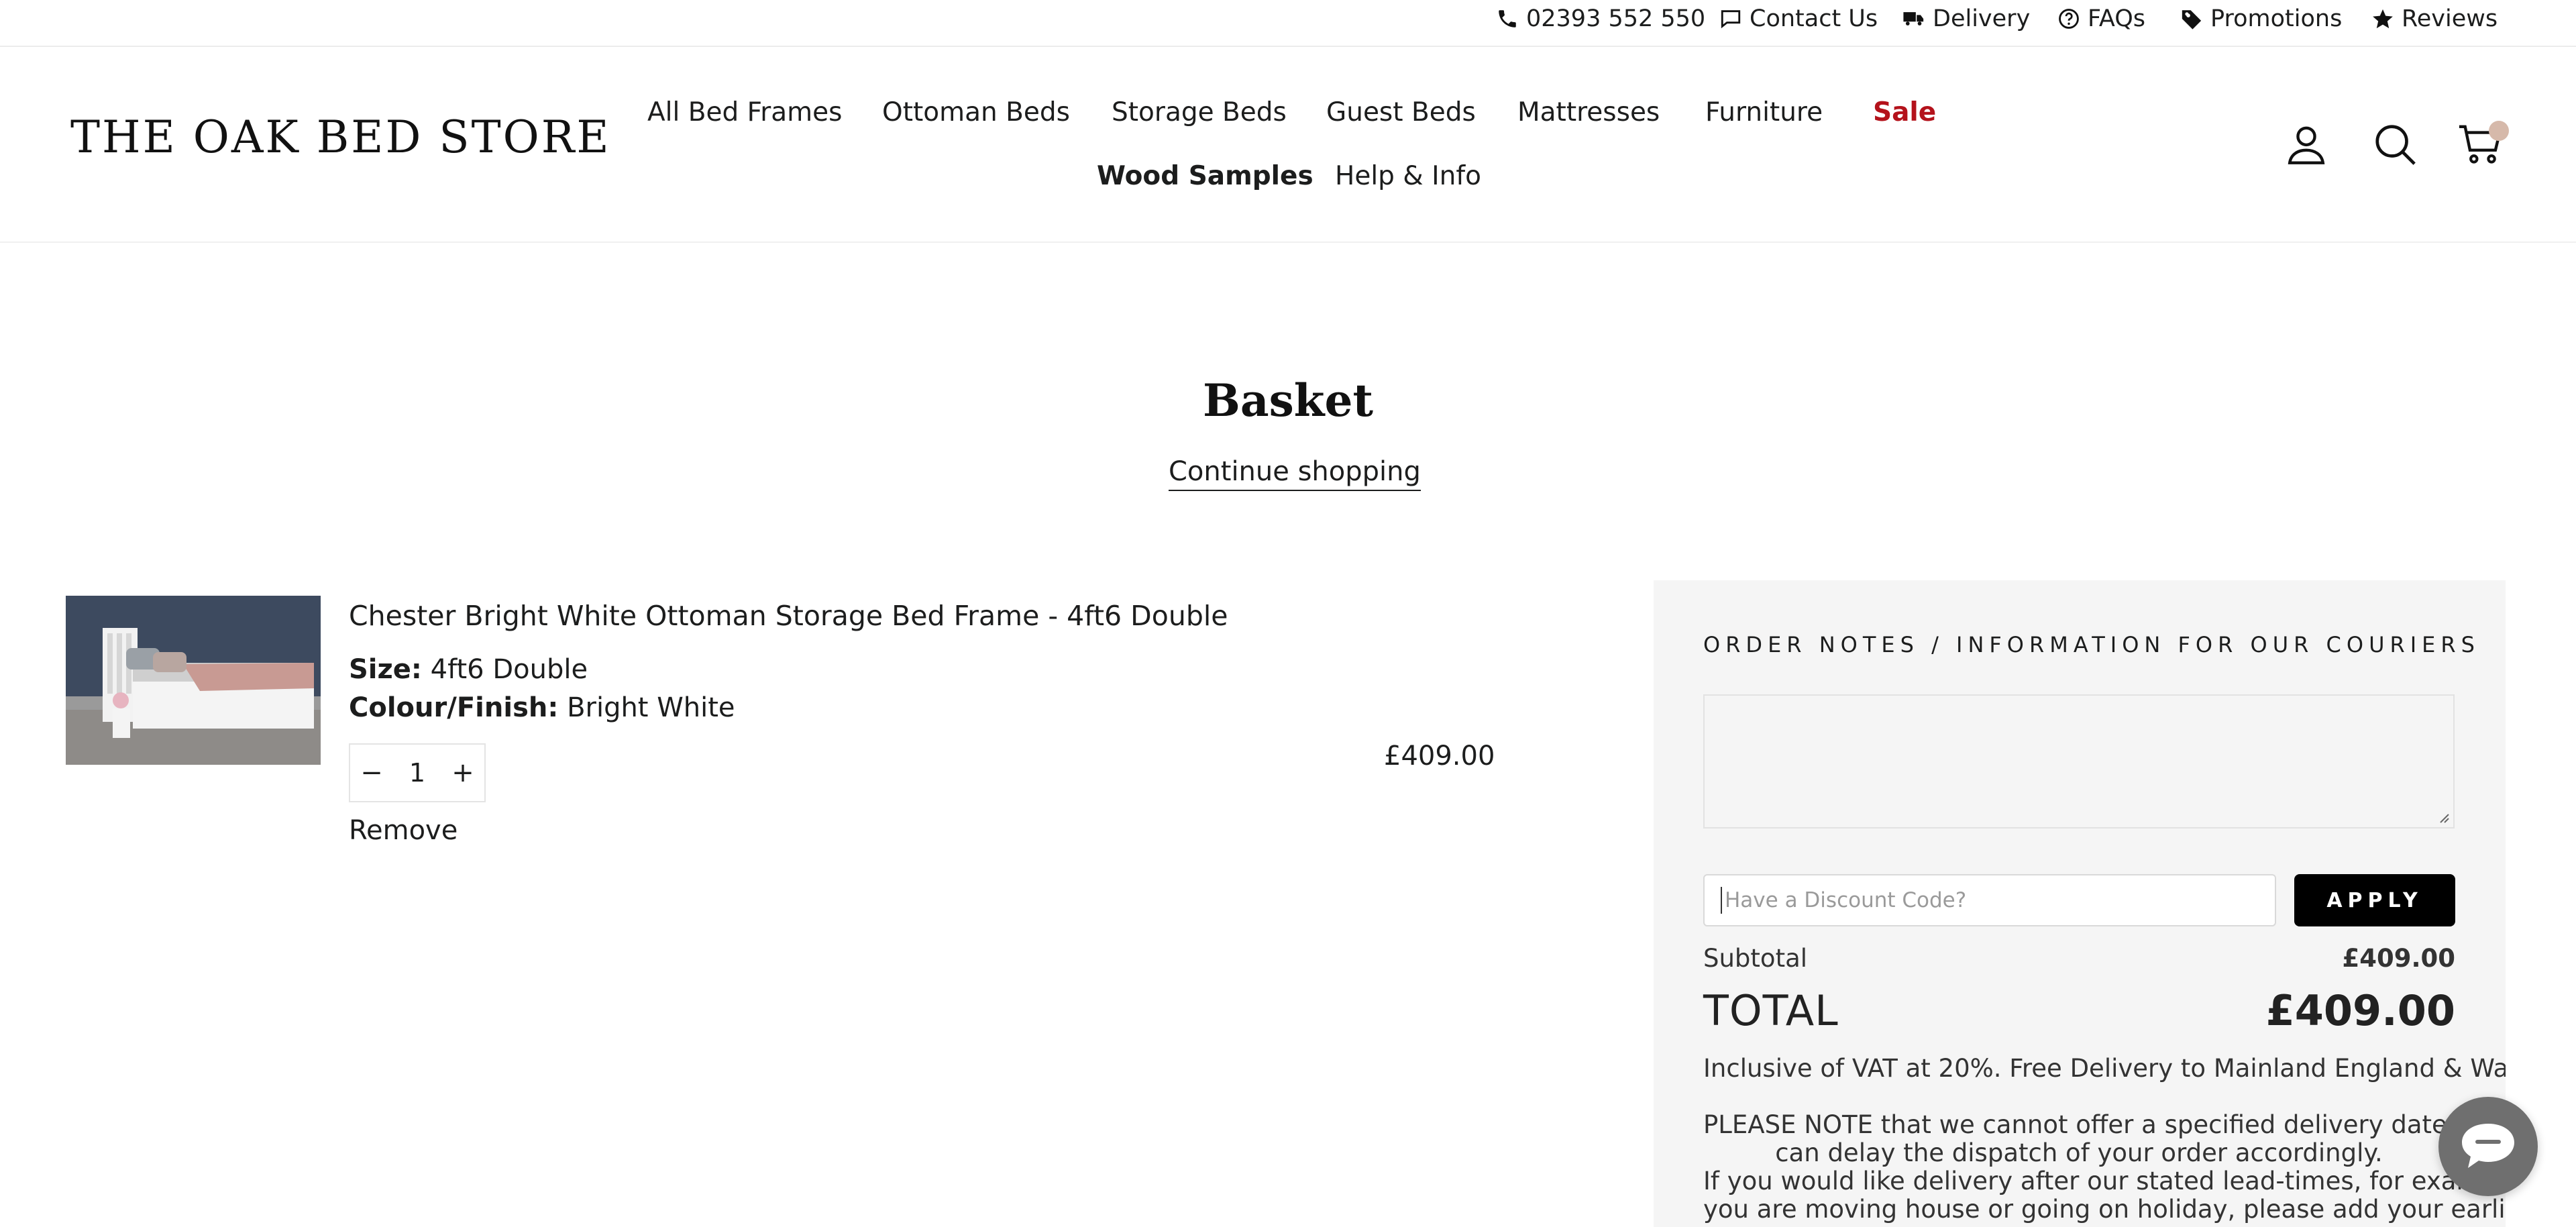 The image size is (2576, 1227). Describe the element at coordinates (1764, 112) in the screenshot. I see `nav-furniture: Furniture` at that location.